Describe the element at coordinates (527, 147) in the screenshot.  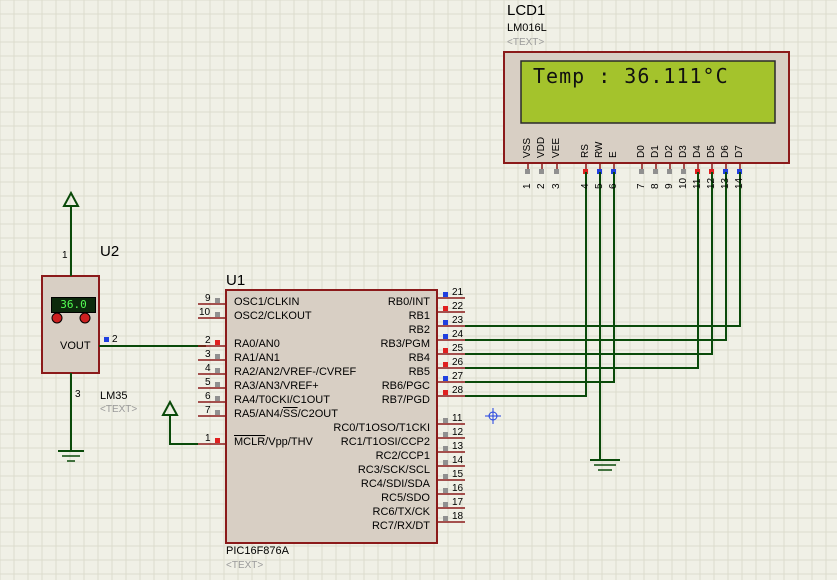
I see `lcd-pin-name: VSS` at that location.